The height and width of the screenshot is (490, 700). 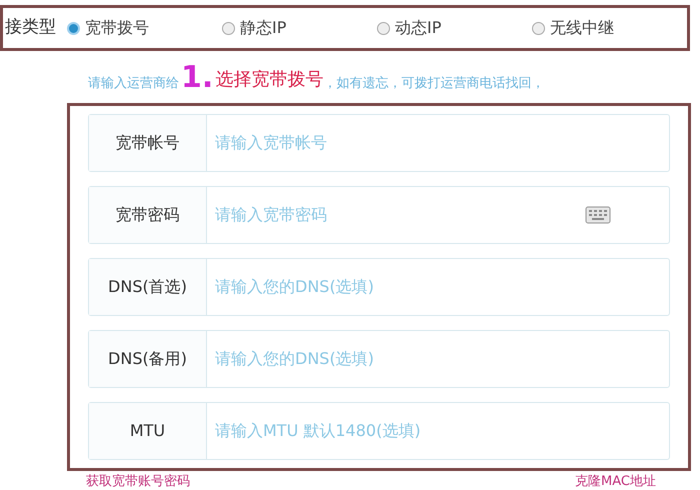 What do you see at coordinates (148, 287) in the screenshot?
I see `field-label: DNS(首选)` at bounding box center [148, 287].